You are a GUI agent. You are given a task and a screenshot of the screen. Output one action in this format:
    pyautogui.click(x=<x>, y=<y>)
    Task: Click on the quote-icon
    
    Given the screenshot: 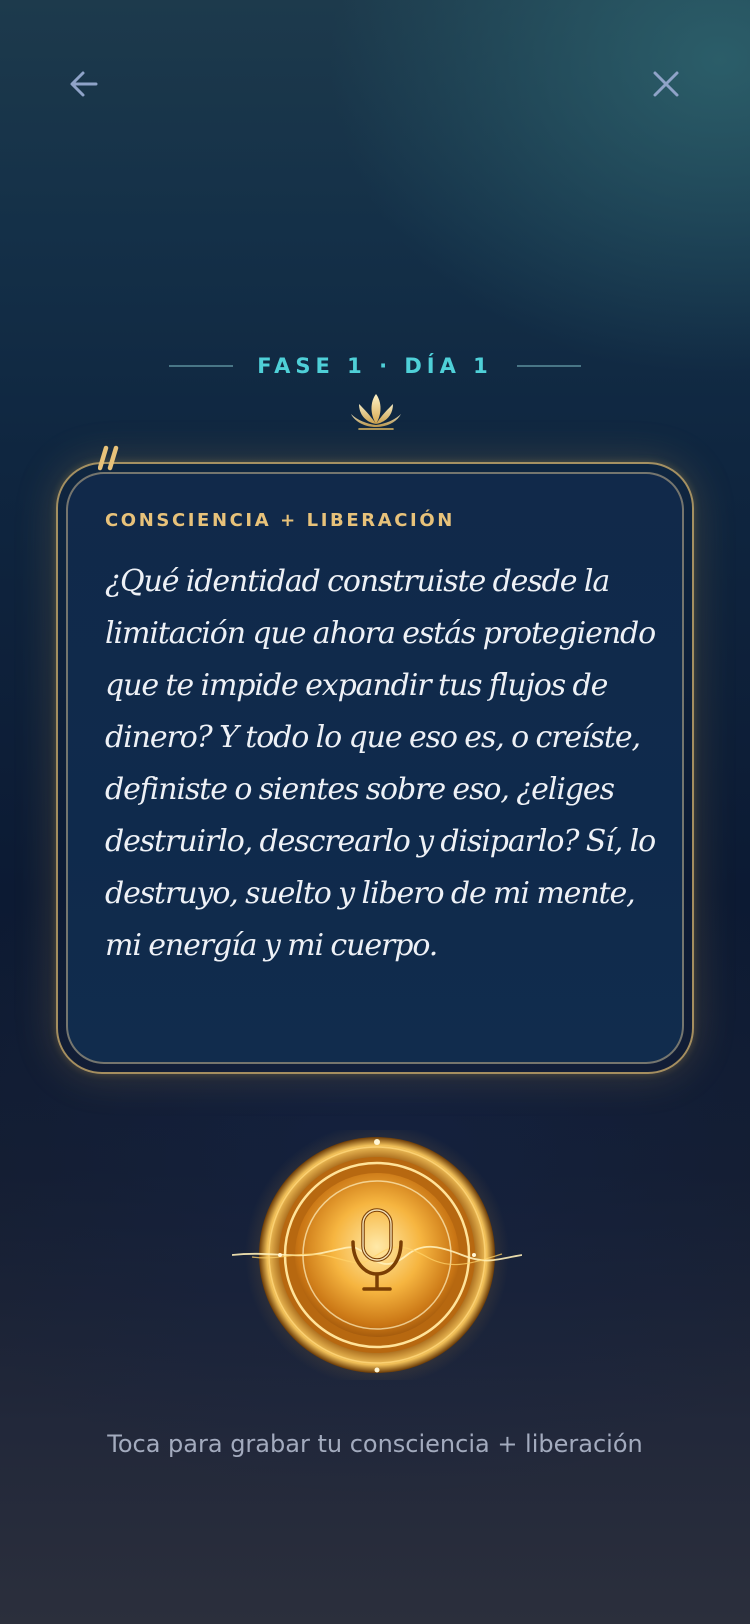 What is the action you would take?
    pyautogui.click(x=108, y=458)
    